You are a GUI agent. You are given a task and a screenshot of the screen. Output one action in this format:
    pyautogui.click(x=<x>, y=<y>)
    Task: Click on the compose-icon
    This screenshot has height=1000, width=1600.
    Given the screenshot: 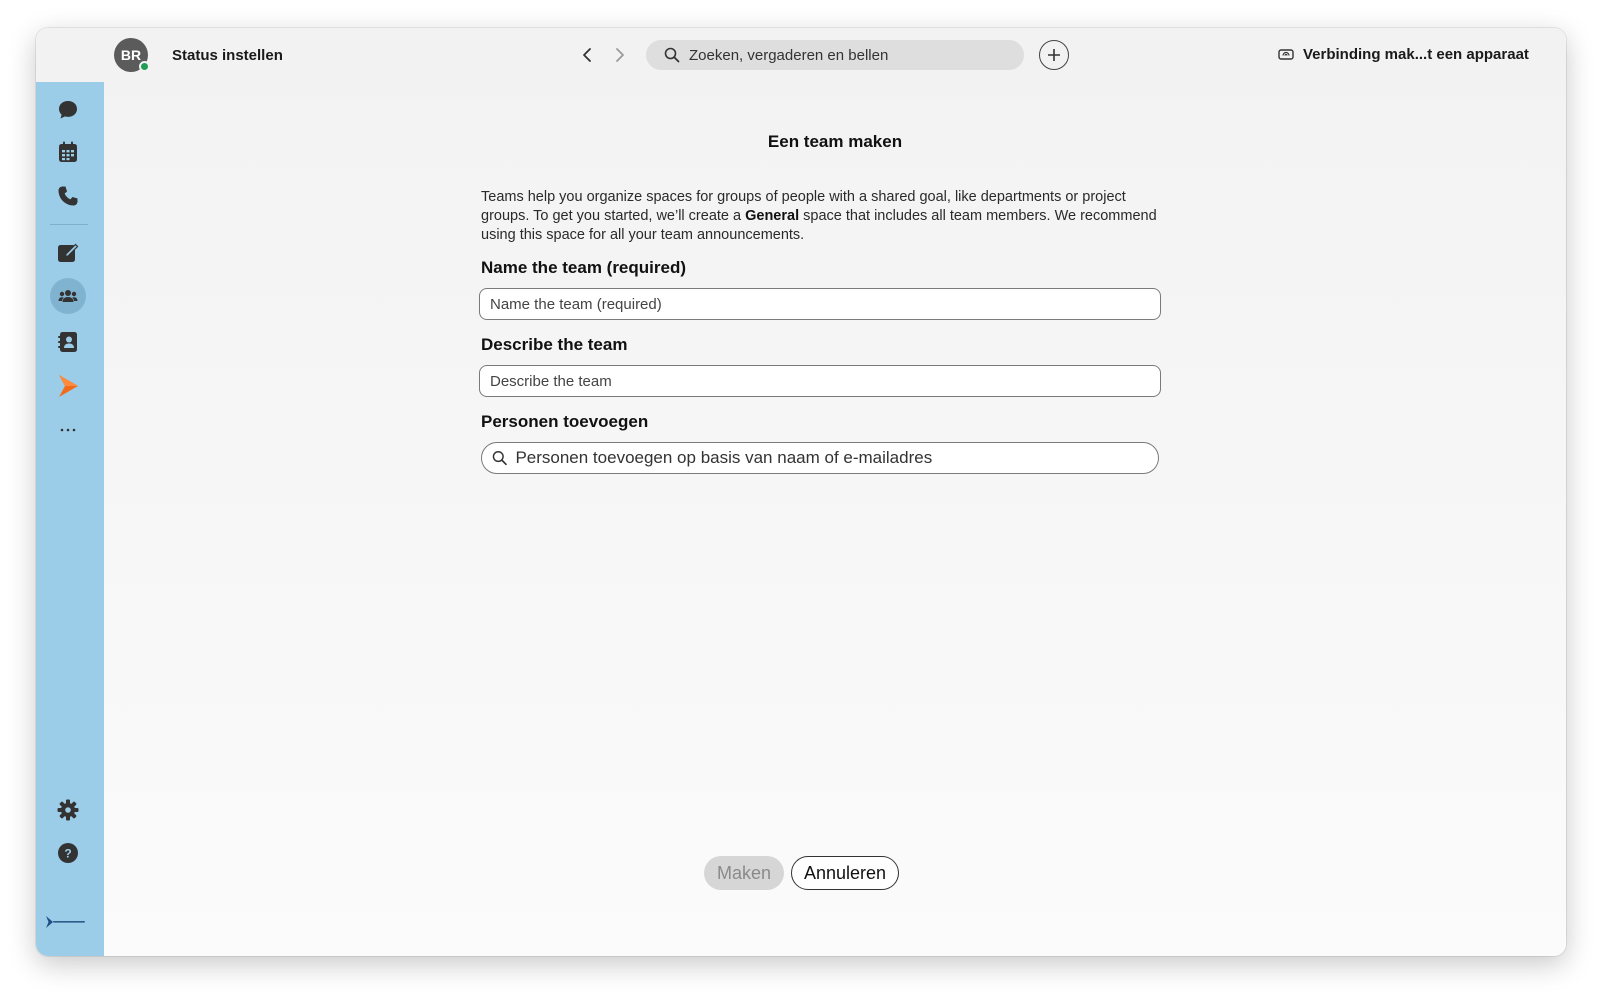 What is the action you would take?
    pyautogui.click(x=68, y=252)
    